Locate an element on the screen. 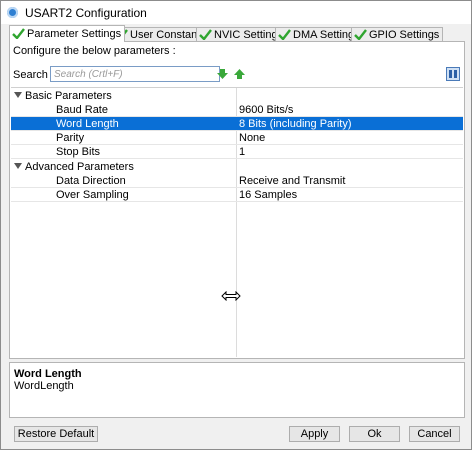  group-basic-parameters: Basic Parameters is located at coordinates (237, 96).